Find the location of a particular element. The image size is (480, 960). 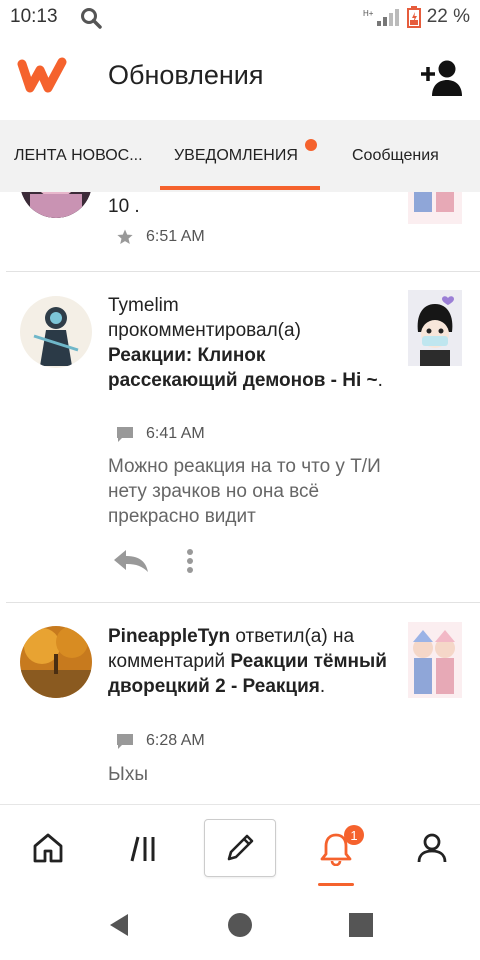

notification-meta: 6:51 AM is located at coordinates (160, 237).